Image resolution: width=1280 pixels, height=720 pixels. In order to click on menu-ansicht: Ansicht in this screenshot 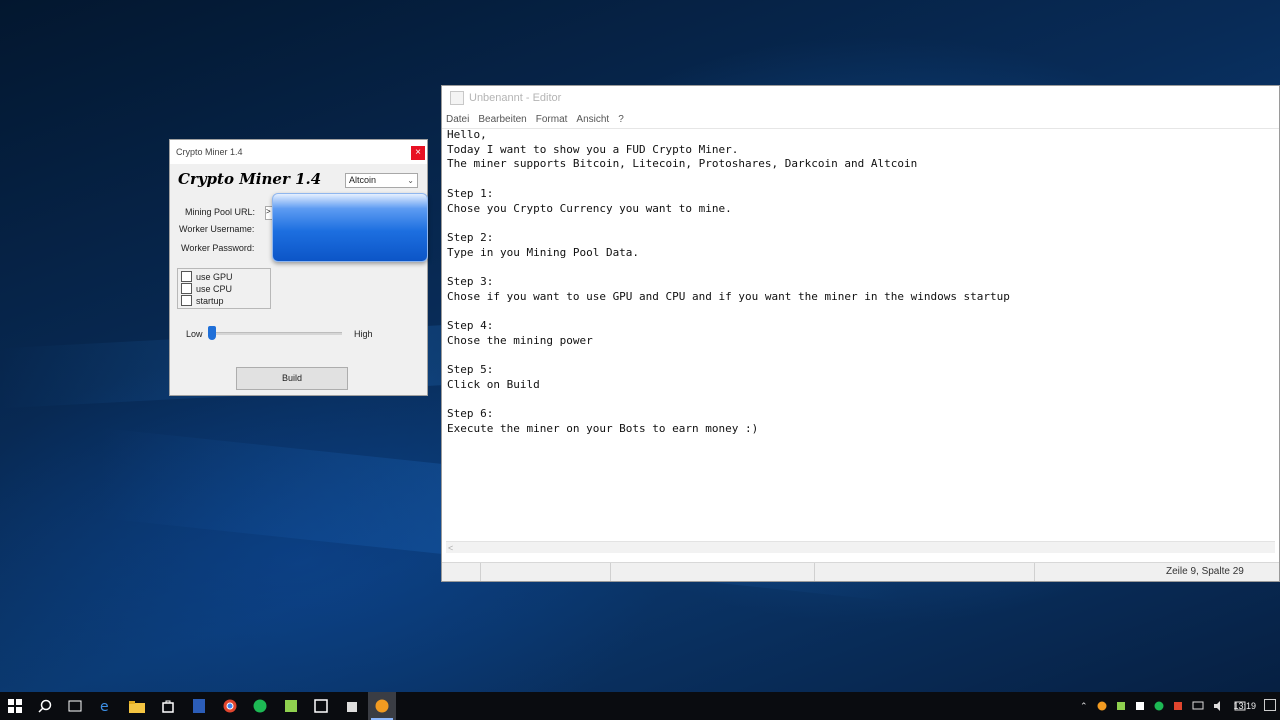, I will do `click(592, 119)`.